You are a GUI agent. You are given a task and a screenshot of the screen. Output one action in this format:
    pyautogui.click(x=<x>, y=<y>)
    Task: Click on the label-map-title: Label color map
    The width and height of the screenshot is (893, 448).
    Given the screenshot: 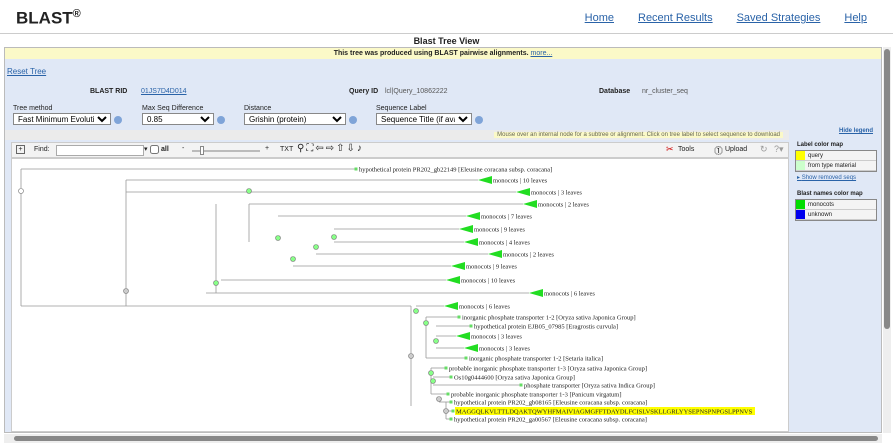 What is the action you would take?
    pyautogui.click(x=820, y=145)
    